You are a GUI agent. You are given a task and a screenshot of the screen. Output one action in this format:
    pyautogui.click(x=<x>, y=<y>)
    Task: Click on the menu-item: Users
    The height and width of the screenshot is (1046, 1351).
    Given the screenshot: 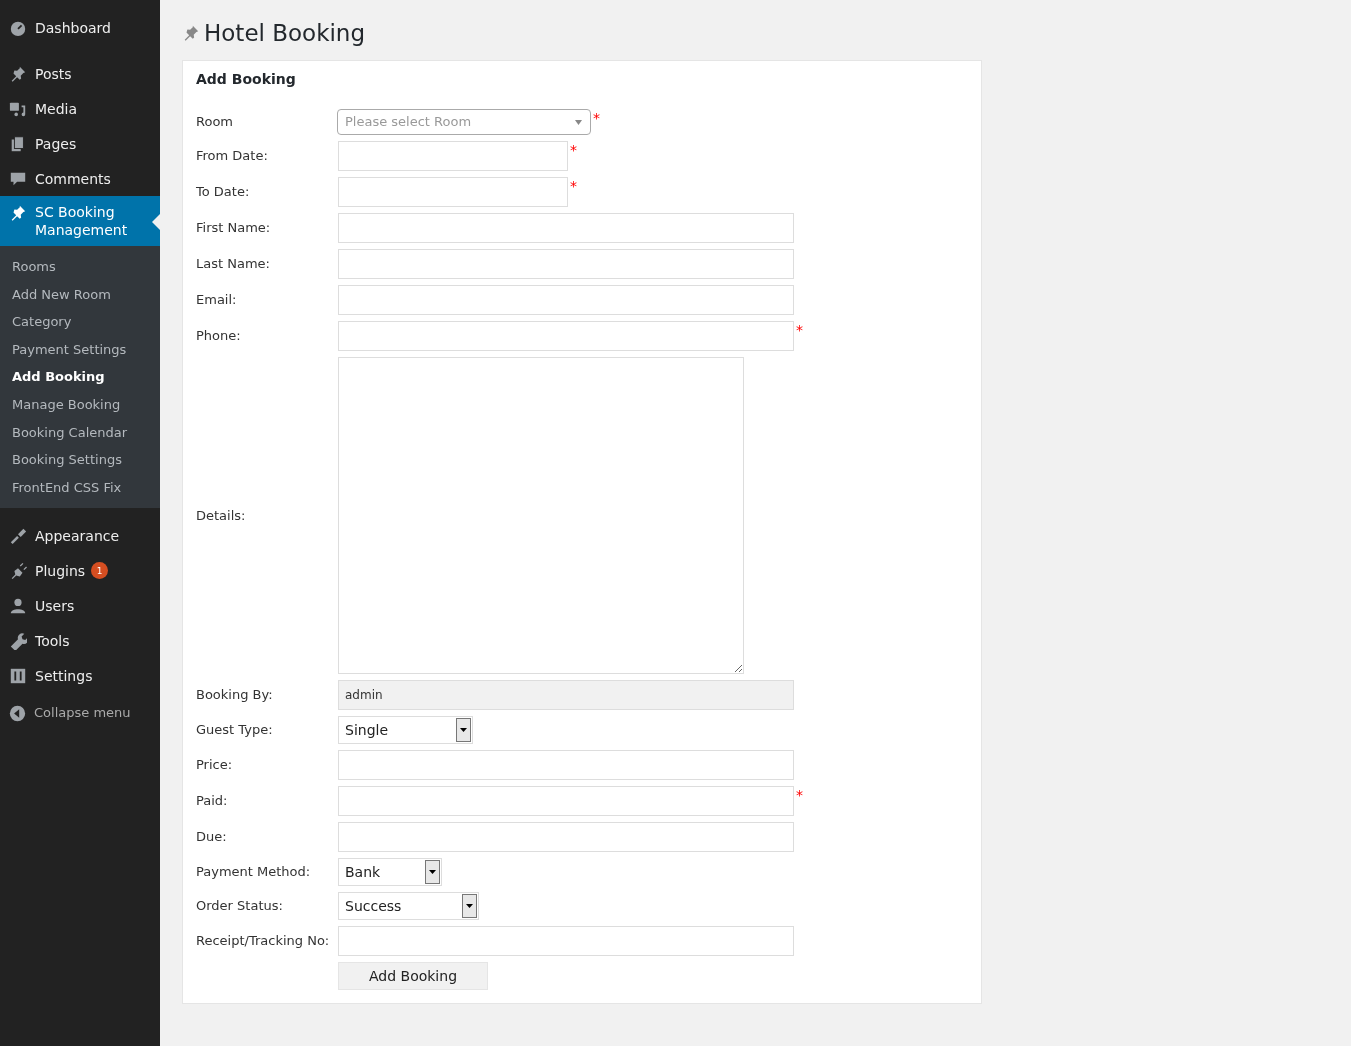 What is the action you would take?
    pyautogui.click(x=80, y=606)
    